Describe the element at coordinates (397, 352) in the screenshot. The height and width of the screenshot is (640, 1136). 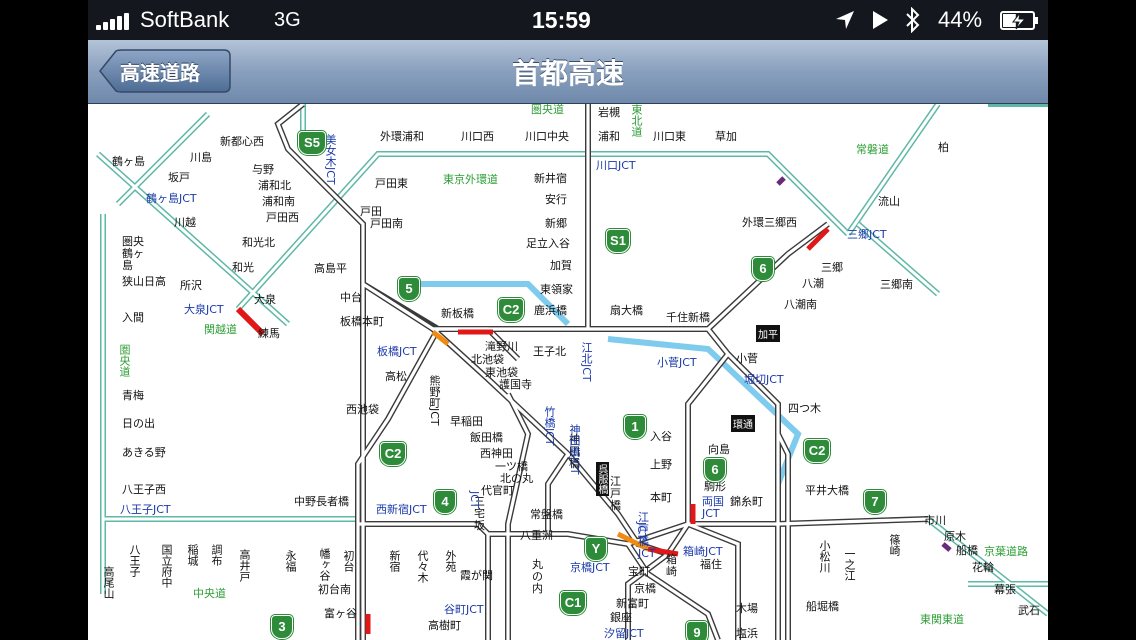
I see `station-label: 板橋JCT` at that location.